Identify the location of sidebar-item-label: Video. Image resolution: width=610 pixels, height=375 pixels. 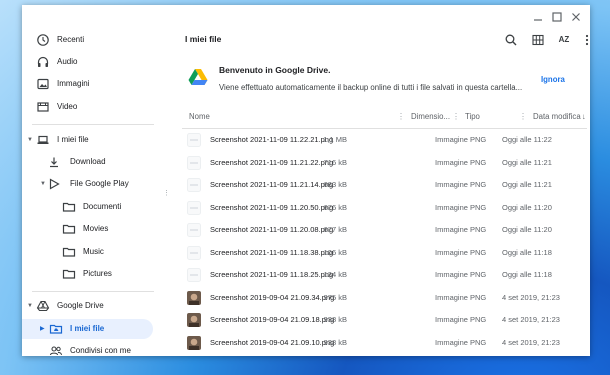
(67, 106).